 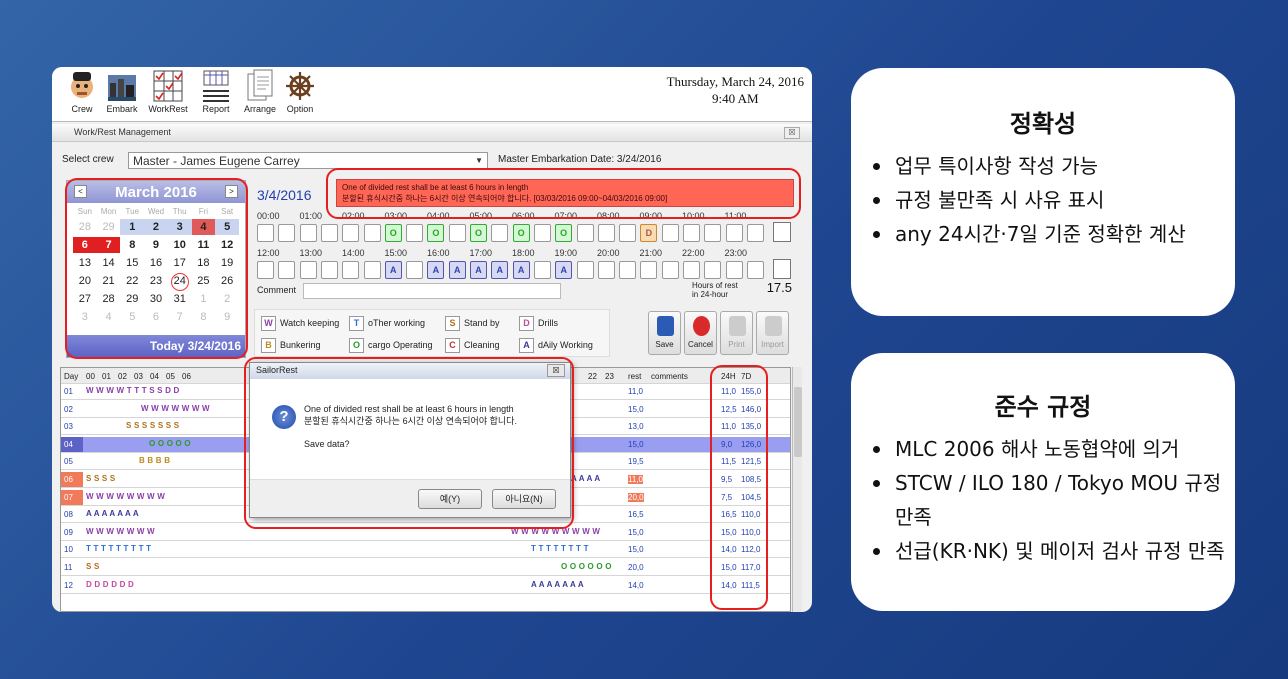 What do you see at coordinates (792, 133) in the screenshot?
I see `window-close-button: ☒` at bounding box center [792, 133].